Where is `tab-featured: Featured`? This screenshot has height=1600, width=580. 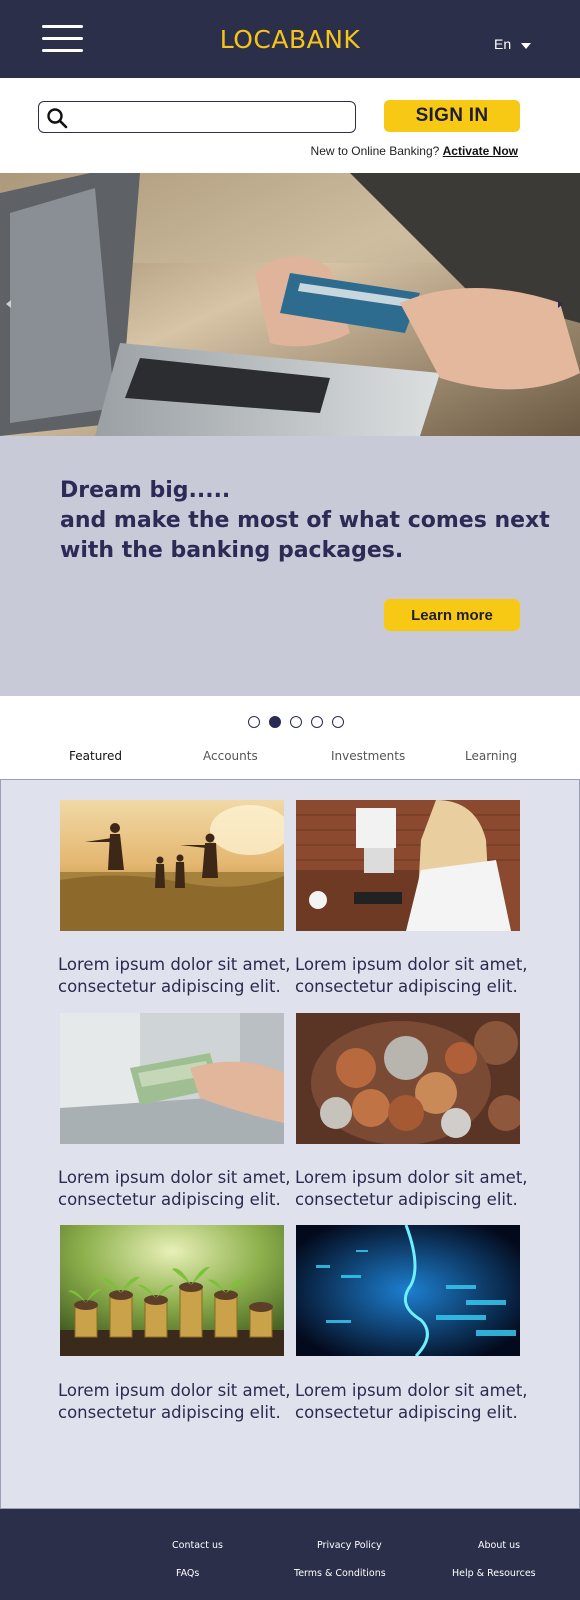
tab-featured: Featured is located at coordinates (95, 756).